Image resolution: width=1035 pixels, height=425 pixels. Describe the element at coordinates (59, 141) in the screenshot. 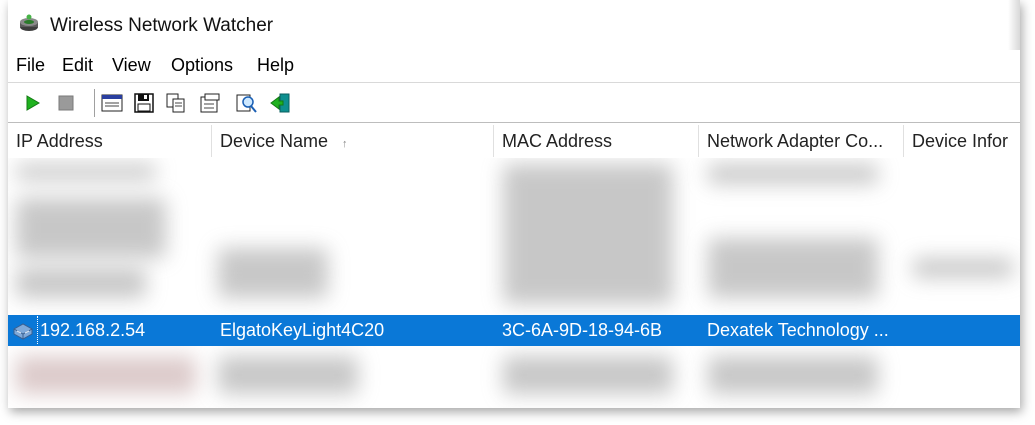

I see `column-label: IP Address` at that location.